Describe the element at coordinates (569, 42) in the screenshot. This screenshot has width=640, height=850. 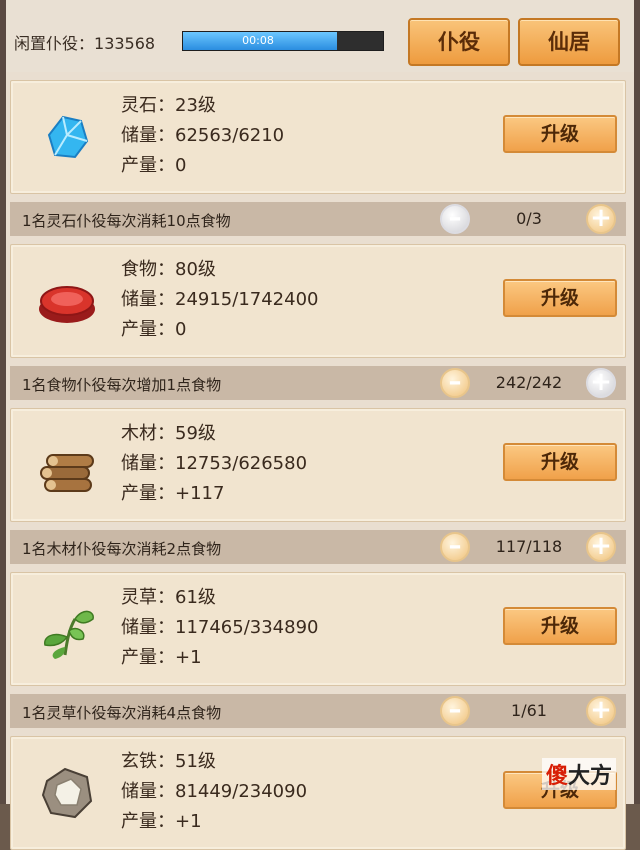
I see `palace-button: 仙居` at that location.